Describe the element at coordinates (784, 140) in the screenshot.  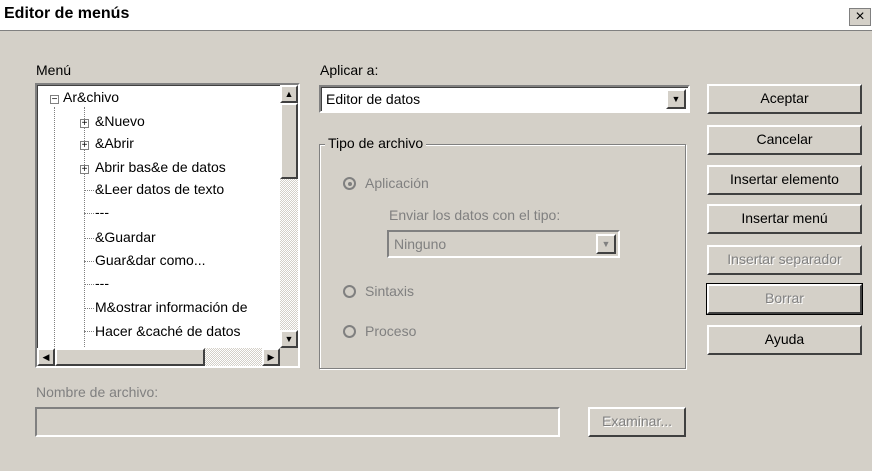
I see `cancel-button: Cancelar` at that location.